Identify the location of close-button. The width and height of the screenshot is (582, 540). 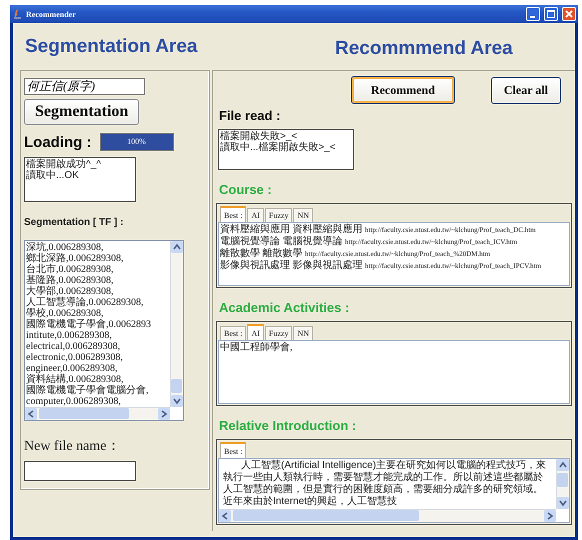
(569, 14).